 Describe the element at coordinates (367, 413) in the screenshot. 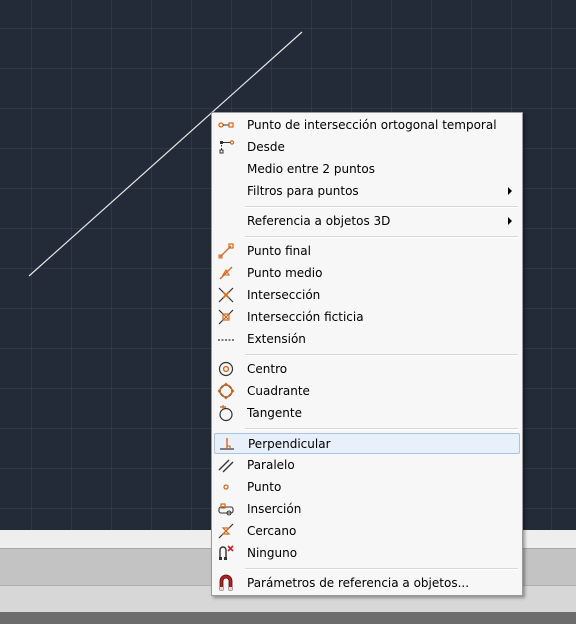

I see `menu-item-tangent: Tangente` at that location.